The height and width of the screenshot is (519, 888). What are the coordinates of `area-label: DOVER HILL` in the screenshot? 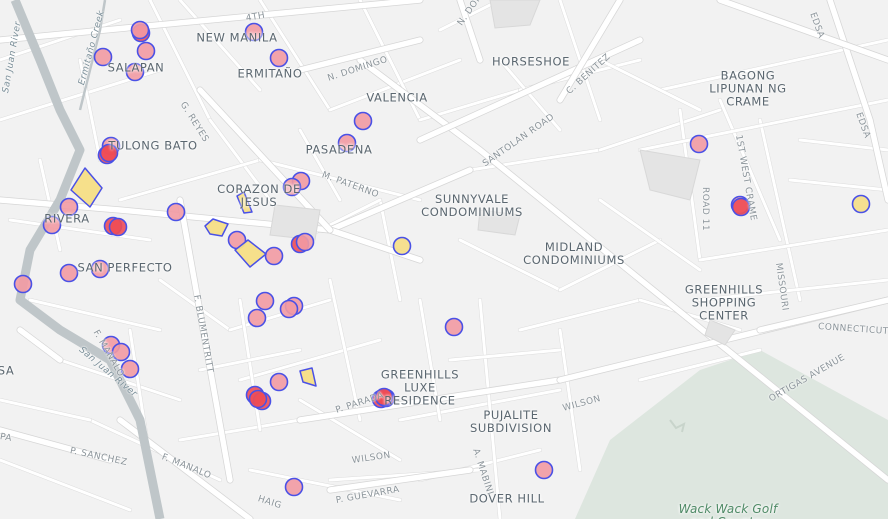 It's located at (507, 498).